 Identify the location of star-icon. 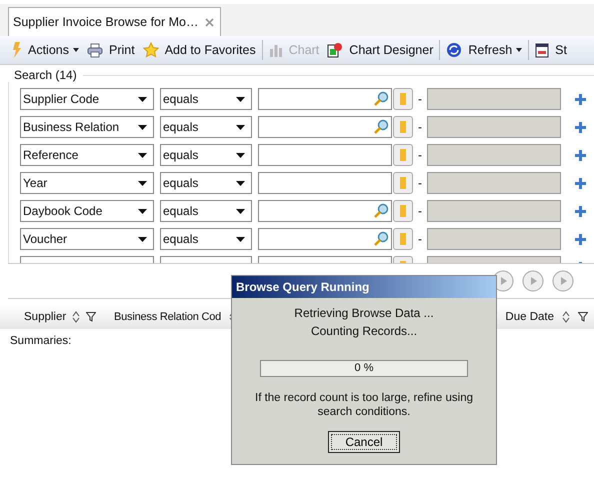
(150, 50).